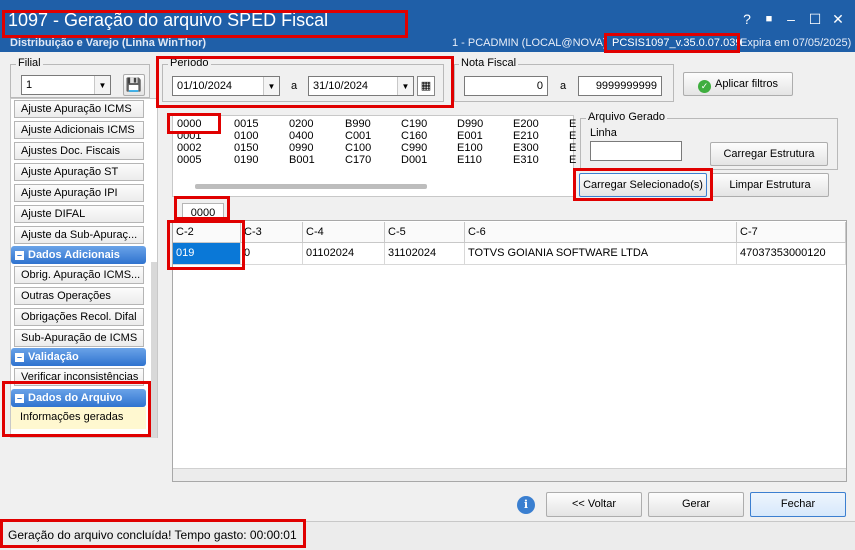 This screenshot has height=550, width=855. What do you see at coordinates (79, 296) in the screenshot?
I see `sidebar-item-outras-operacoes: Outras Operações` at bounding box center [79, 296].